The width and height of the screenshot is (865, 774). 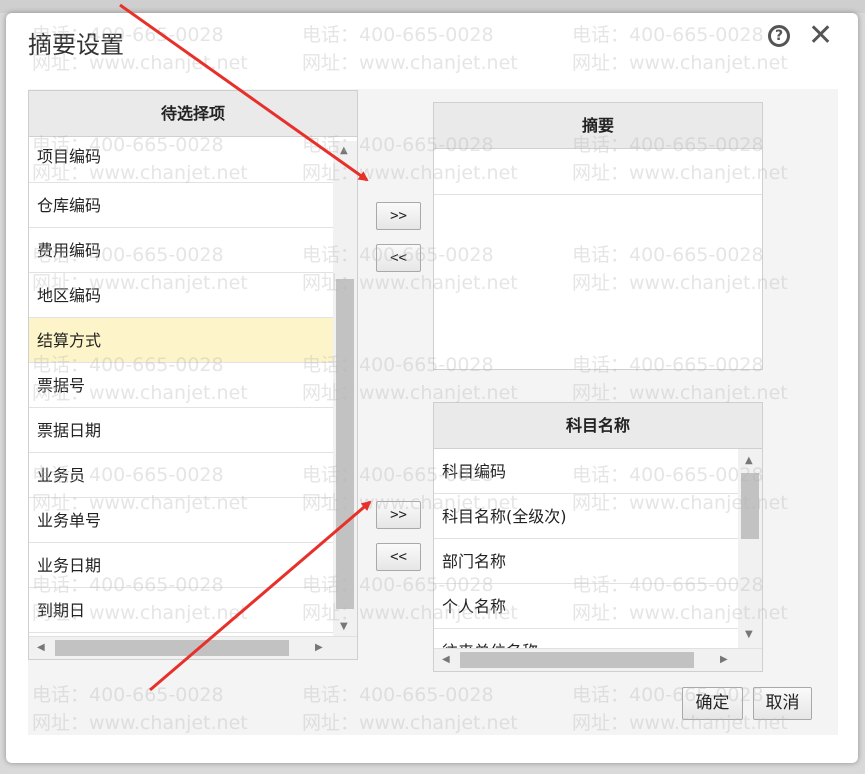 I want to click on remove-account-field-button: <<, so click(x=398, y=557).